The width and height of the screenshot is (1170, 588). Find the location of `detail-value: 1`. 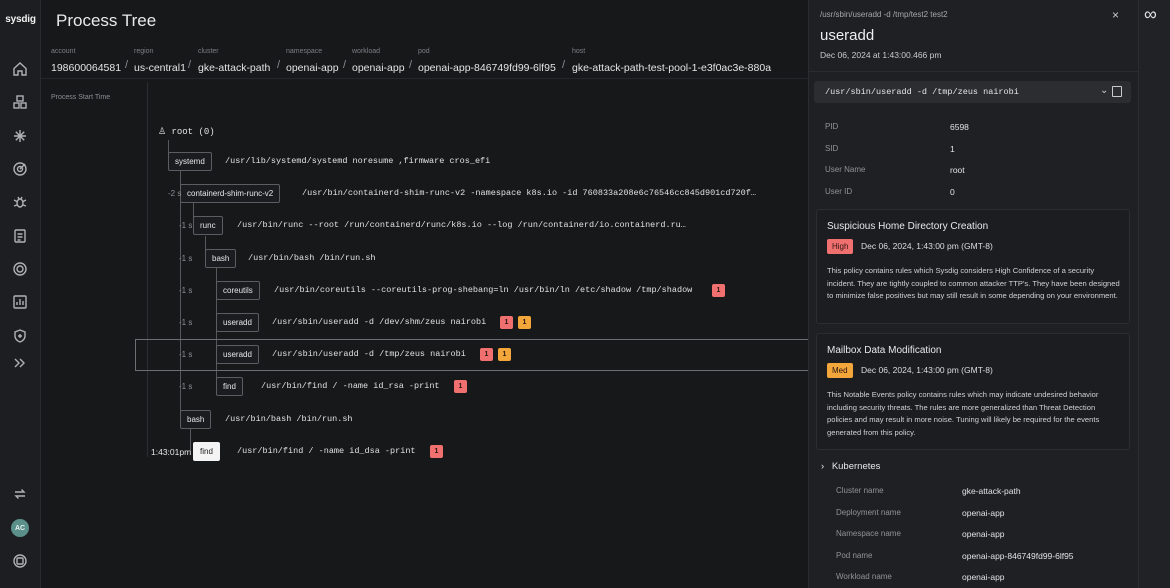

detail-value: 1 is located at coordinates (952, 148).